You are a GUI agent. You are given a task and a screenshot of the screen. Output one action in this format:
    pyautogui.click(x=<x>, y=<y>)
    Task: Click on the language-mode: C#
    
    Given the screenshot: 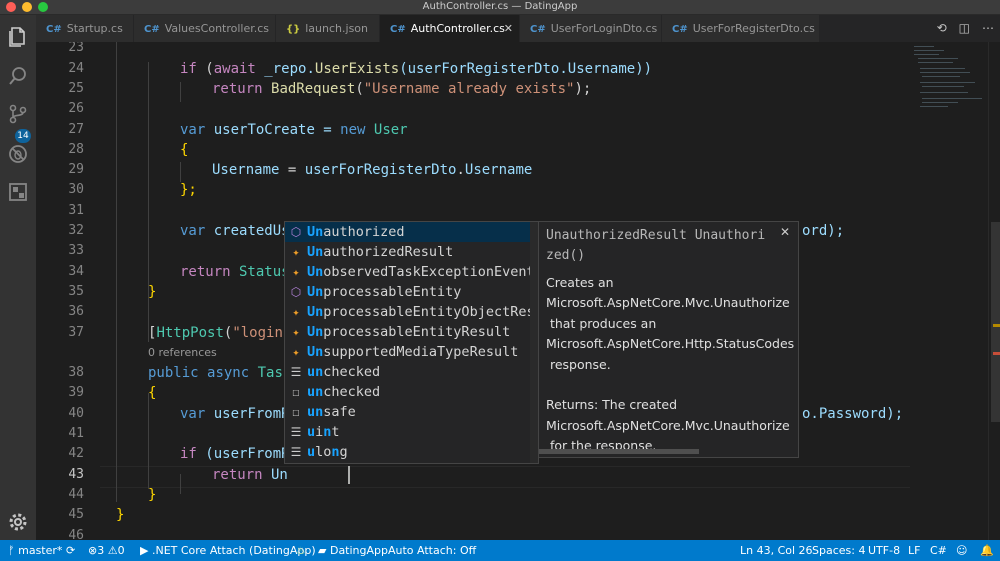 What is the action you would take?
    pyautogui.click(x=938, y=550)
    